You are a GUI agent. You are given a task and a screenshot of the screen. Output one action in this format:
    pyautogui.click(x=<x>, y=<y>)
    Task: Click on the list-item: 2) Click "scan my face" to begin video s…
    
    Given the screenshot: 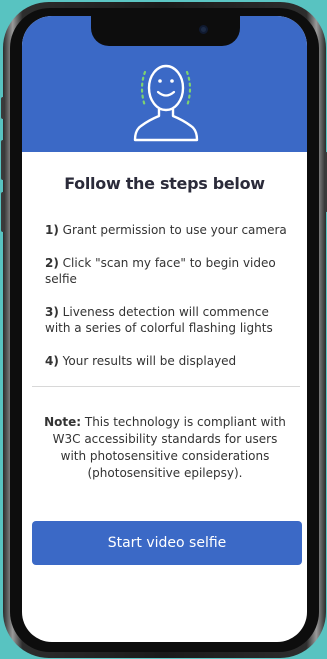 What is the action you would take?
    pyautogui.click(x=170, y=271)
    